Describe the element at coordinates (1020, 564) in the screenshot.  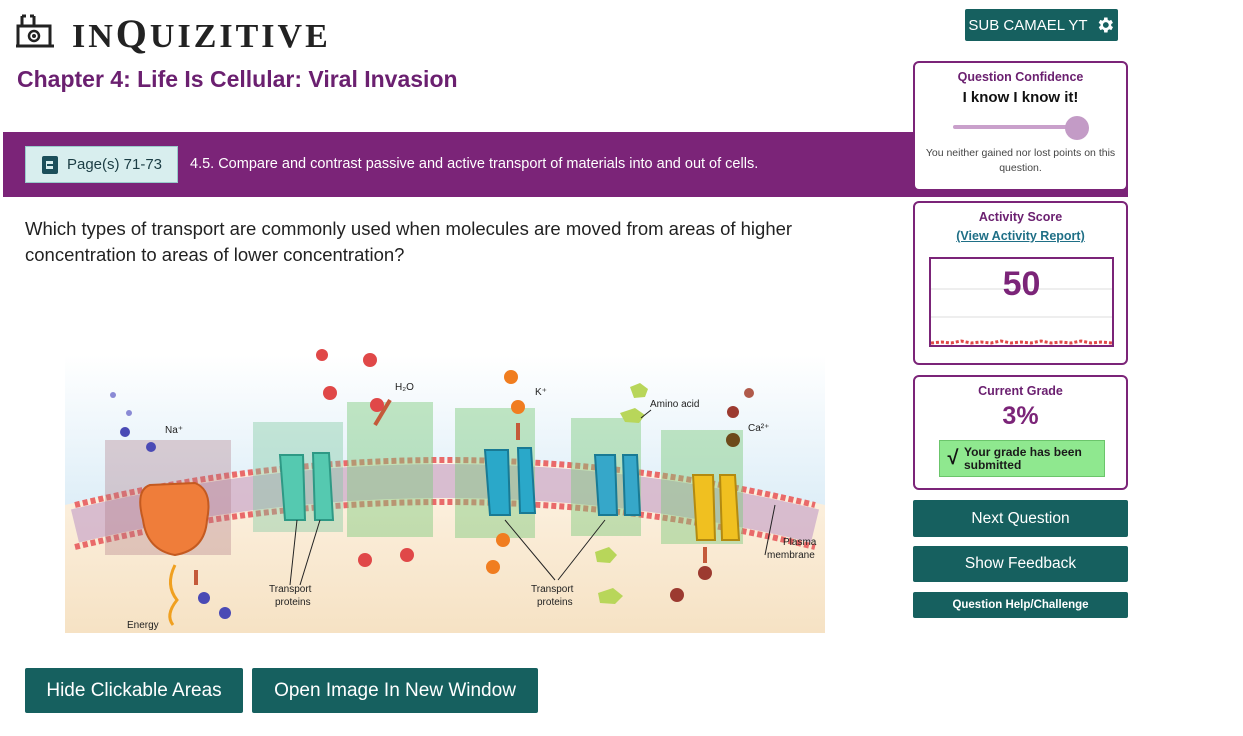
I see `show-feedback-button: Show Feedback` at that location.